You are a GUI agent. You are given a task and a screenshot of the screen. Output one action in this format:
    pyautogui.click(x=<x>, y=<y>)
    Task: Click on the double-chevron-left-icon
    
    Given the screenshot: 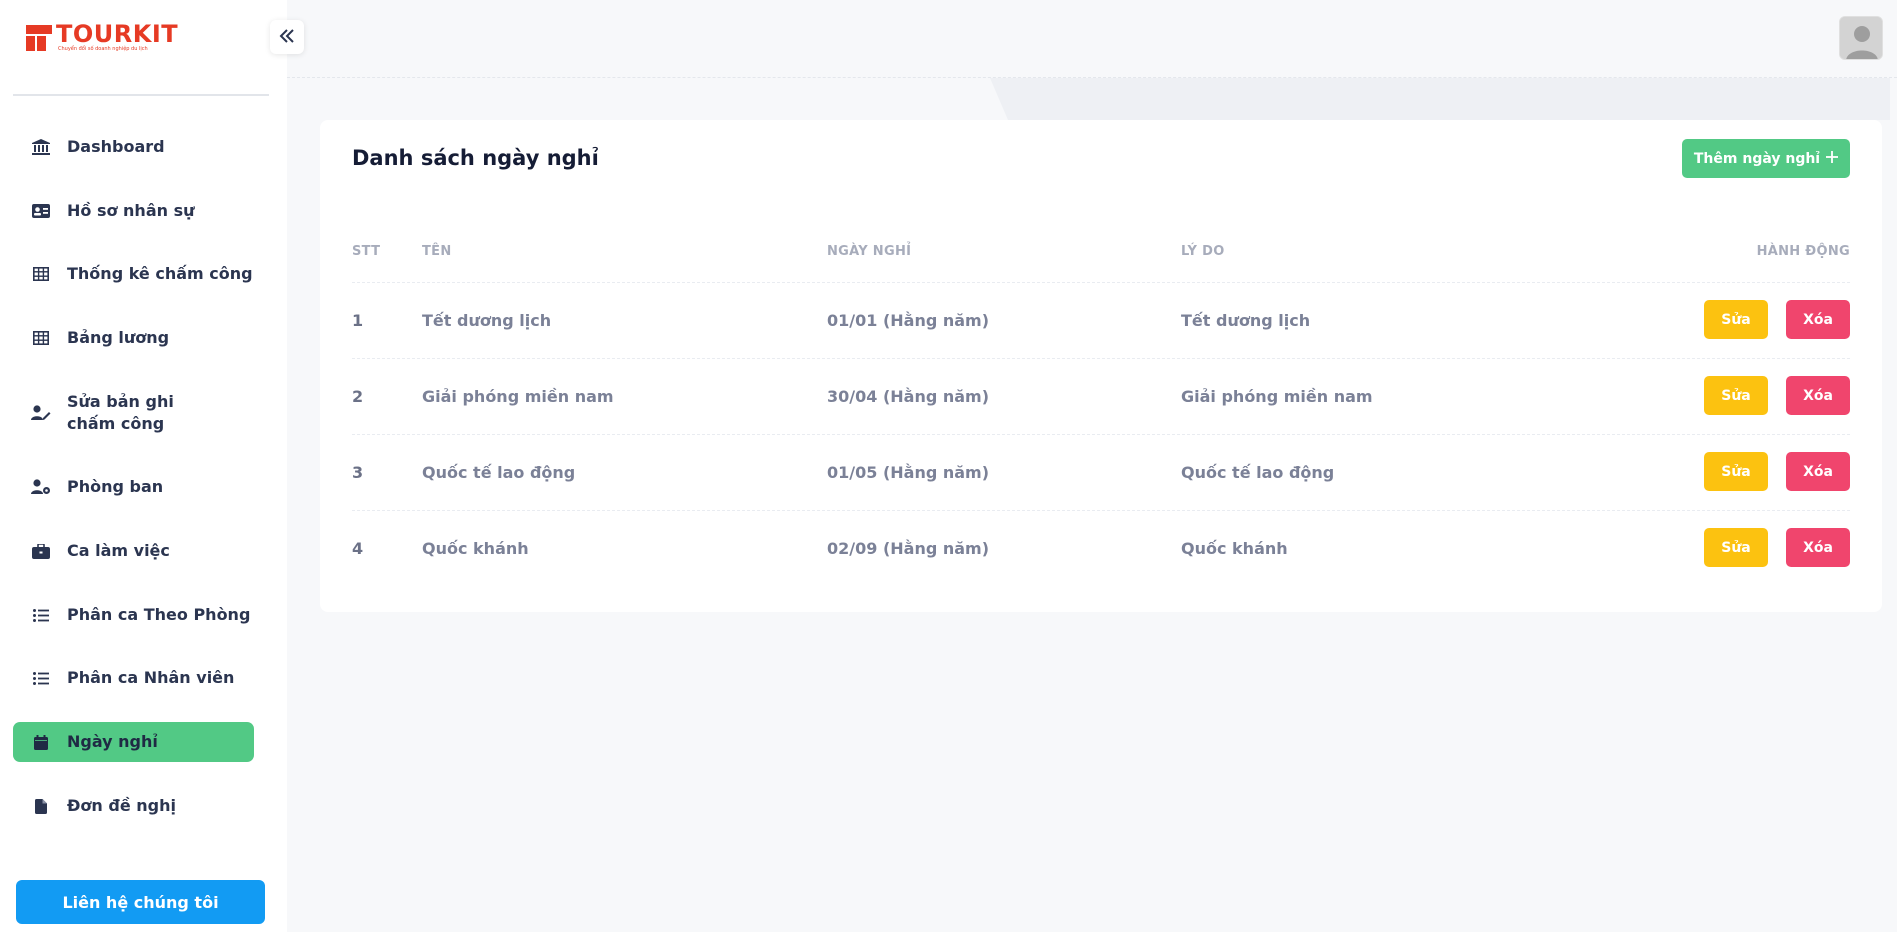 What is the action you would take?
    pyautogui.click(x=287, y=37)
    